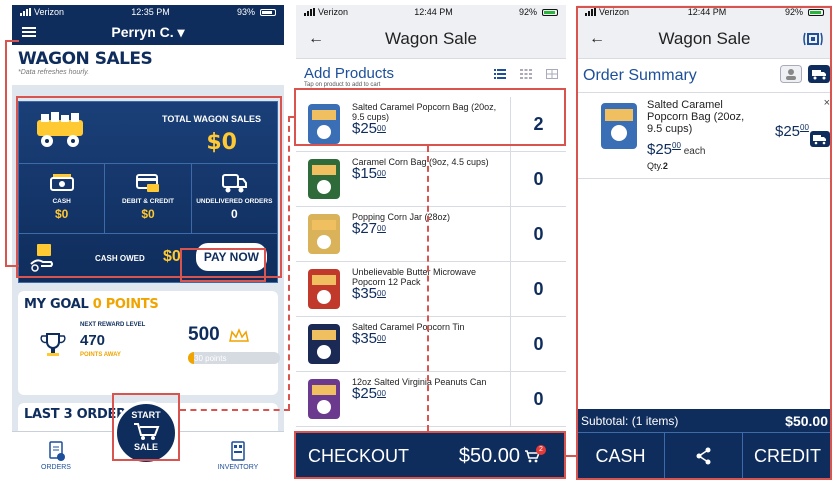  I want to click on deliver-all-icon, so click(819, 74).